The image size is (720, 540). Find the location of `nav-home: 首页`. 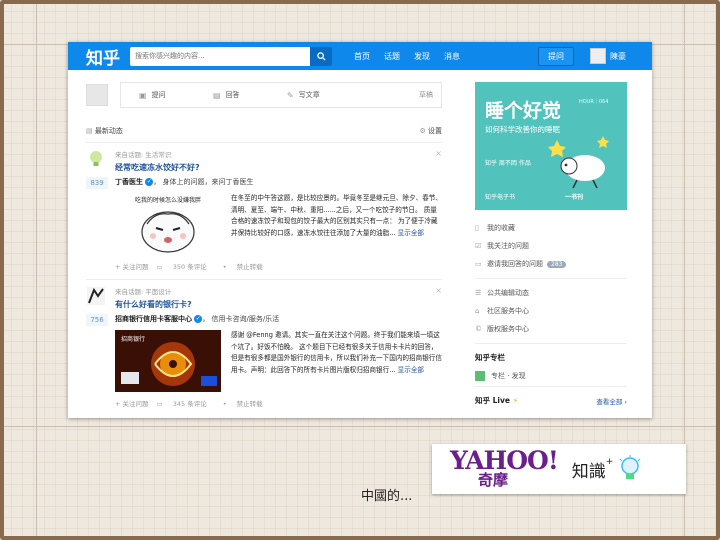

nav-home: 首页 is located at coordinates (362, 56).